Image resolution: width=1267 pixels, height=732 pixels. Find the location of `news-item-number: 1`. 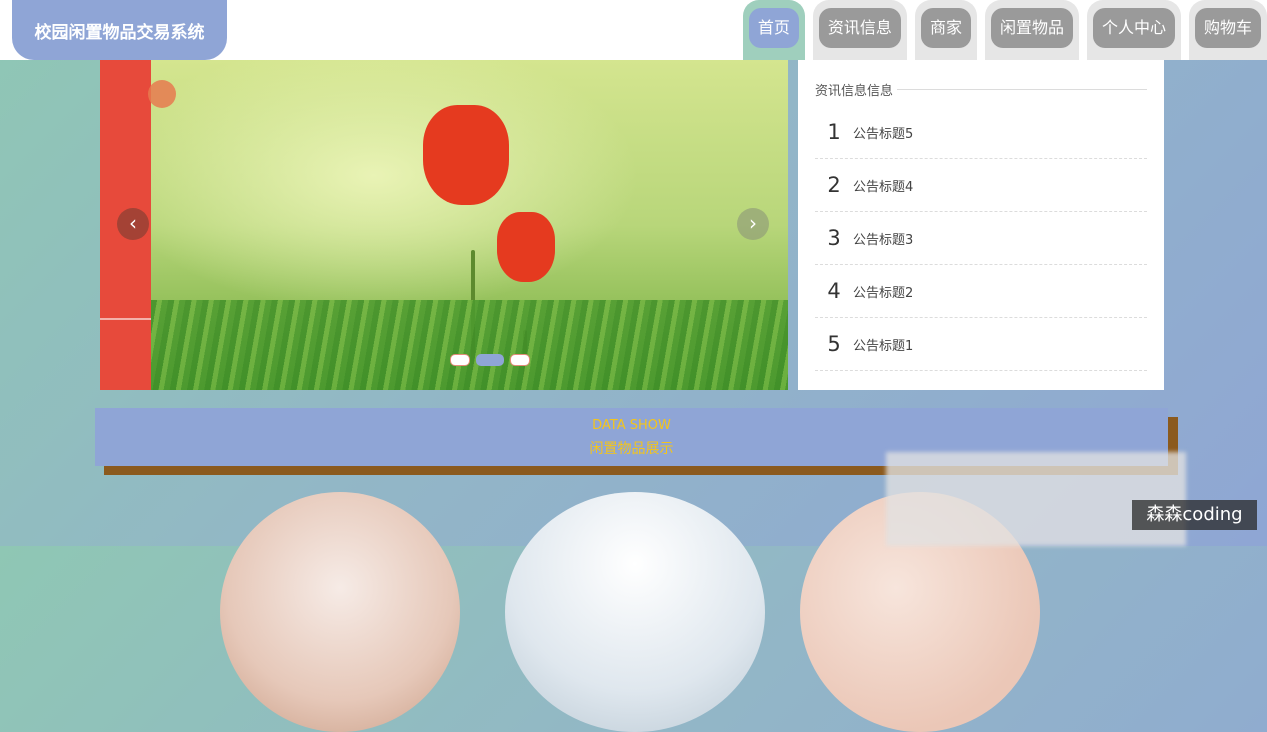

news-item-number: 1 is located at coordinates (834, 132).